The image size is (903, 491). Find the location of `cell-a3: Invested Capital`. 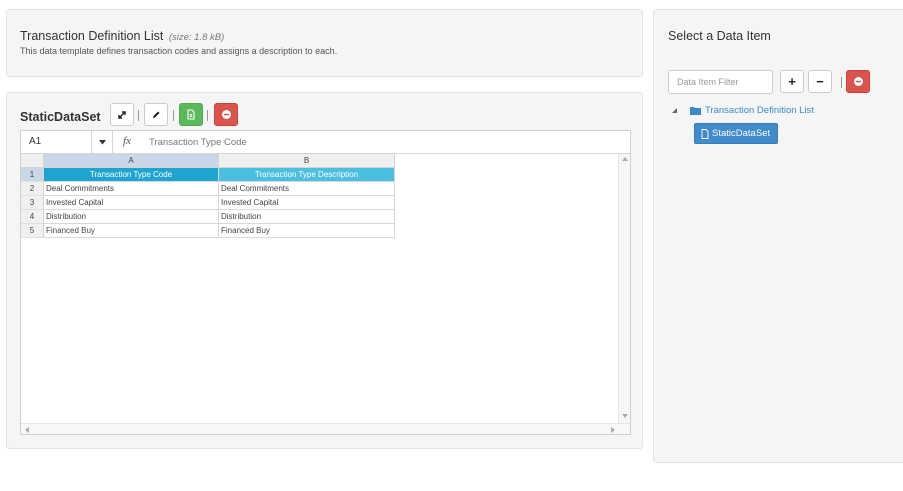

cell-a3: Invested Capital is located at coordinates (131, 203).